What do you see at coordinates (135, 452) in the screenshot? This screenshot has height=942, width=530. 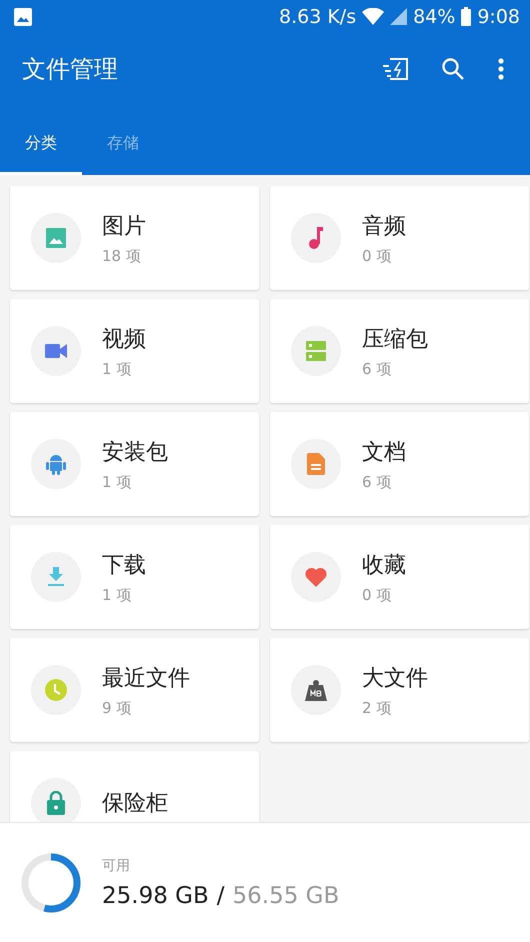 I see `category-name: 安装包` at bounding box center [135, 452].